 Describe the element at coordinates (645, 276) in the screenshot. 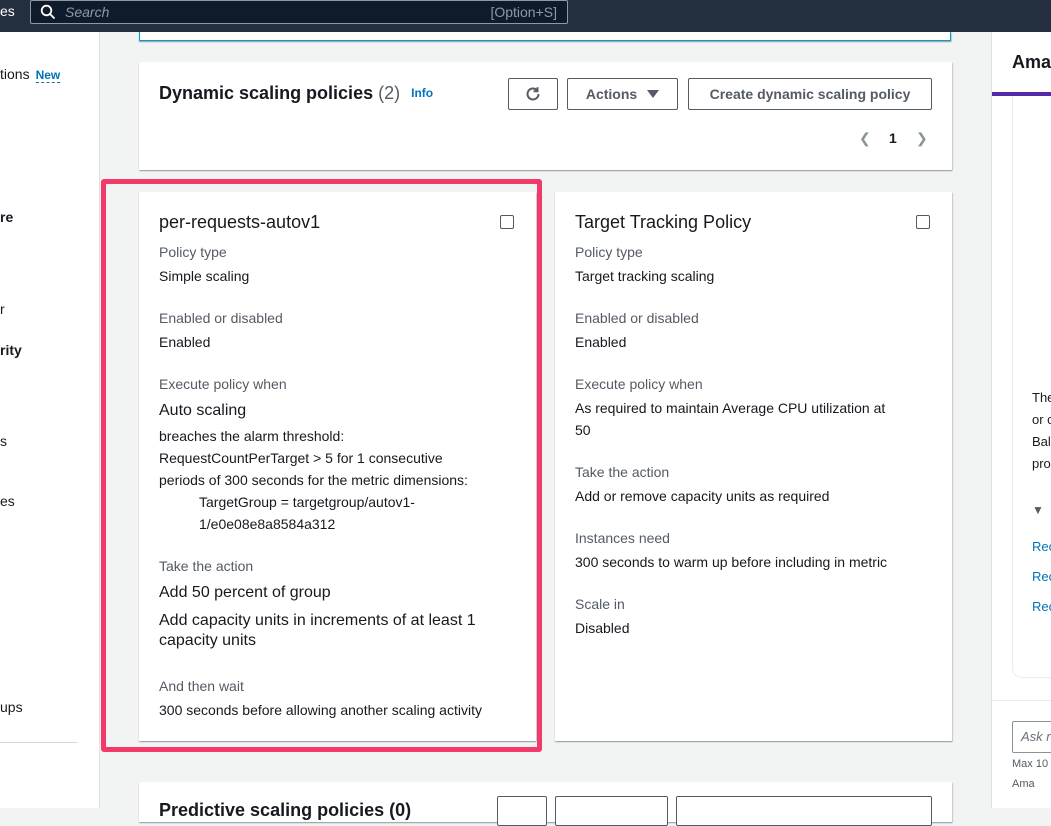

I see `policy-type-value: Target tracking scaling` at that location.